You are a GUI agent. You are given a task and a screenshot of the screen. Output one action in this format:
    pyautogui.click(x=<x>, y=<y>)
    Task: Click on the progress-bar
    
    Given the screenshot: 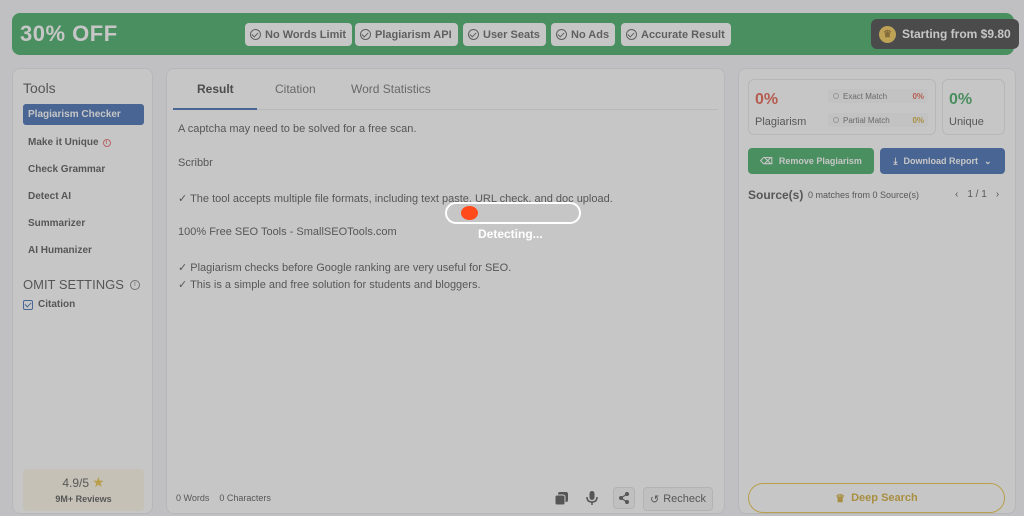 What is the action you would take?
    pyautogui.click(x=513, y=213)
    